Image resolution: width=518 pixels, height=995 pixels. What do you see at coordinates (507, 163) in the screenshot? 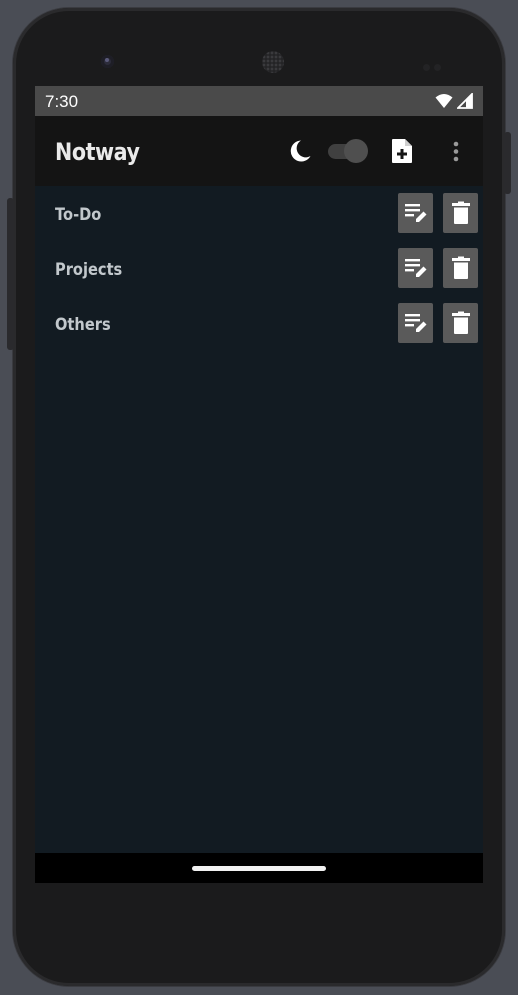
I see `power-button` at bounding box center [507, 163].